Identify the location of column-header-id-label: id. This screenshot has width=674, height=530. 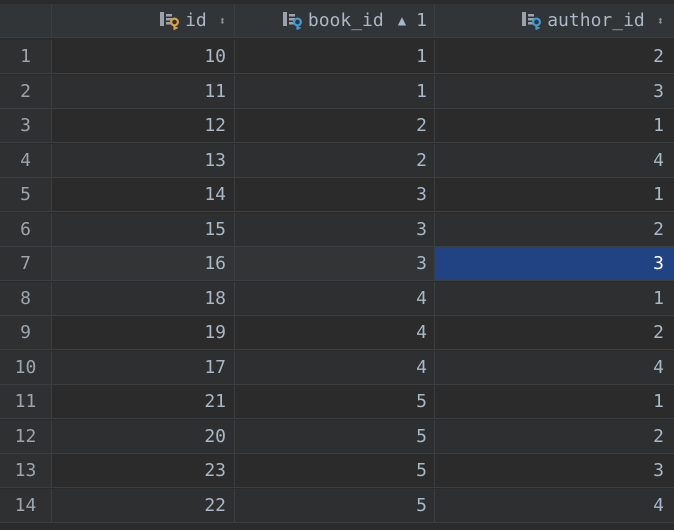
(196, 20).